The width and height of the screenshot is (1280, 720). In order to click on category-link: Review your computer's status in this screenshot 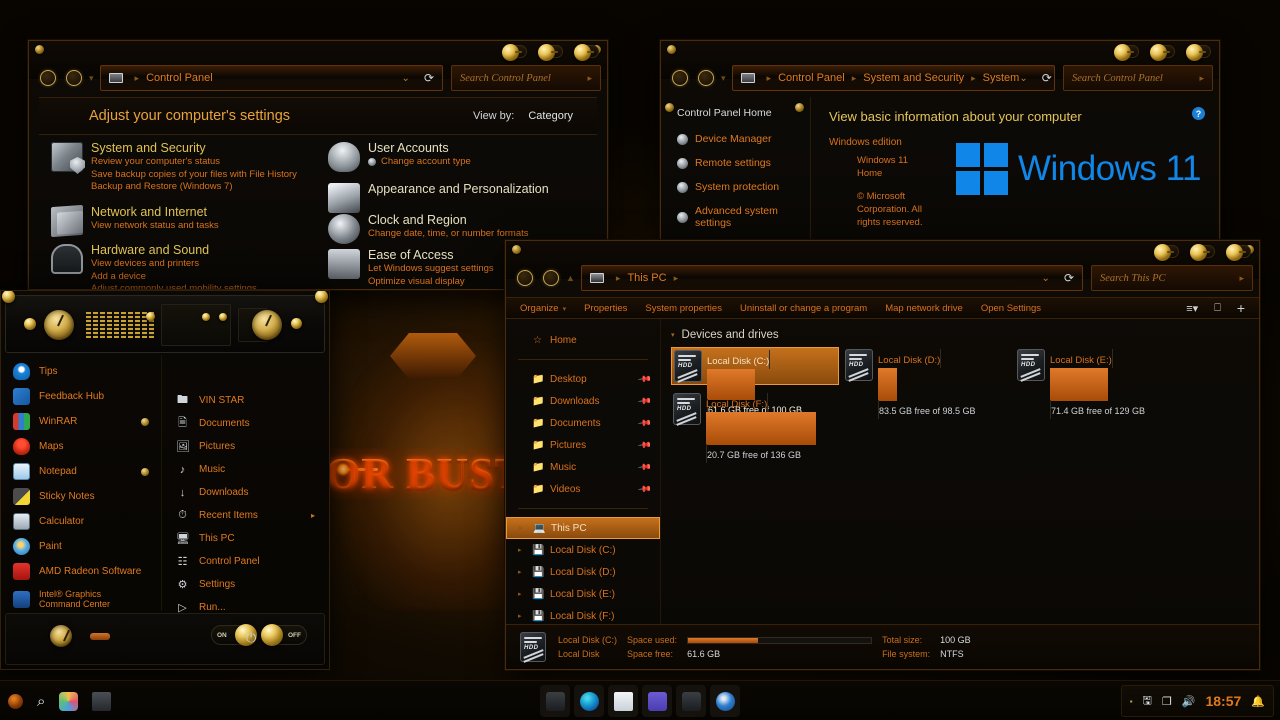, I will do `click(204, 162)`.